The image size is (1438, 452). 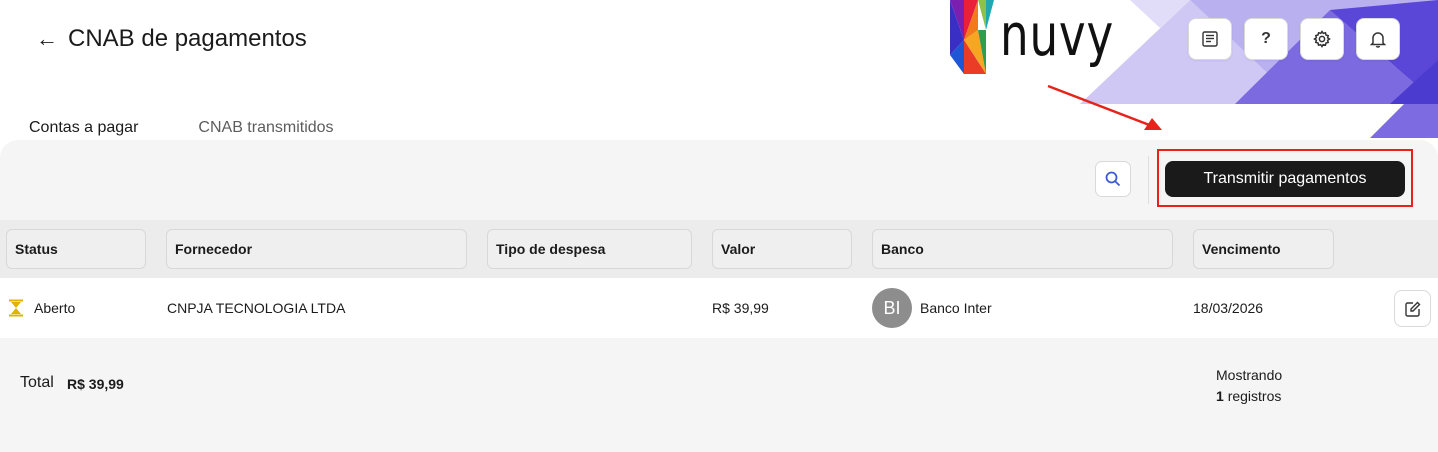 I want to click on report-icon, so click(x=1210, y=39).